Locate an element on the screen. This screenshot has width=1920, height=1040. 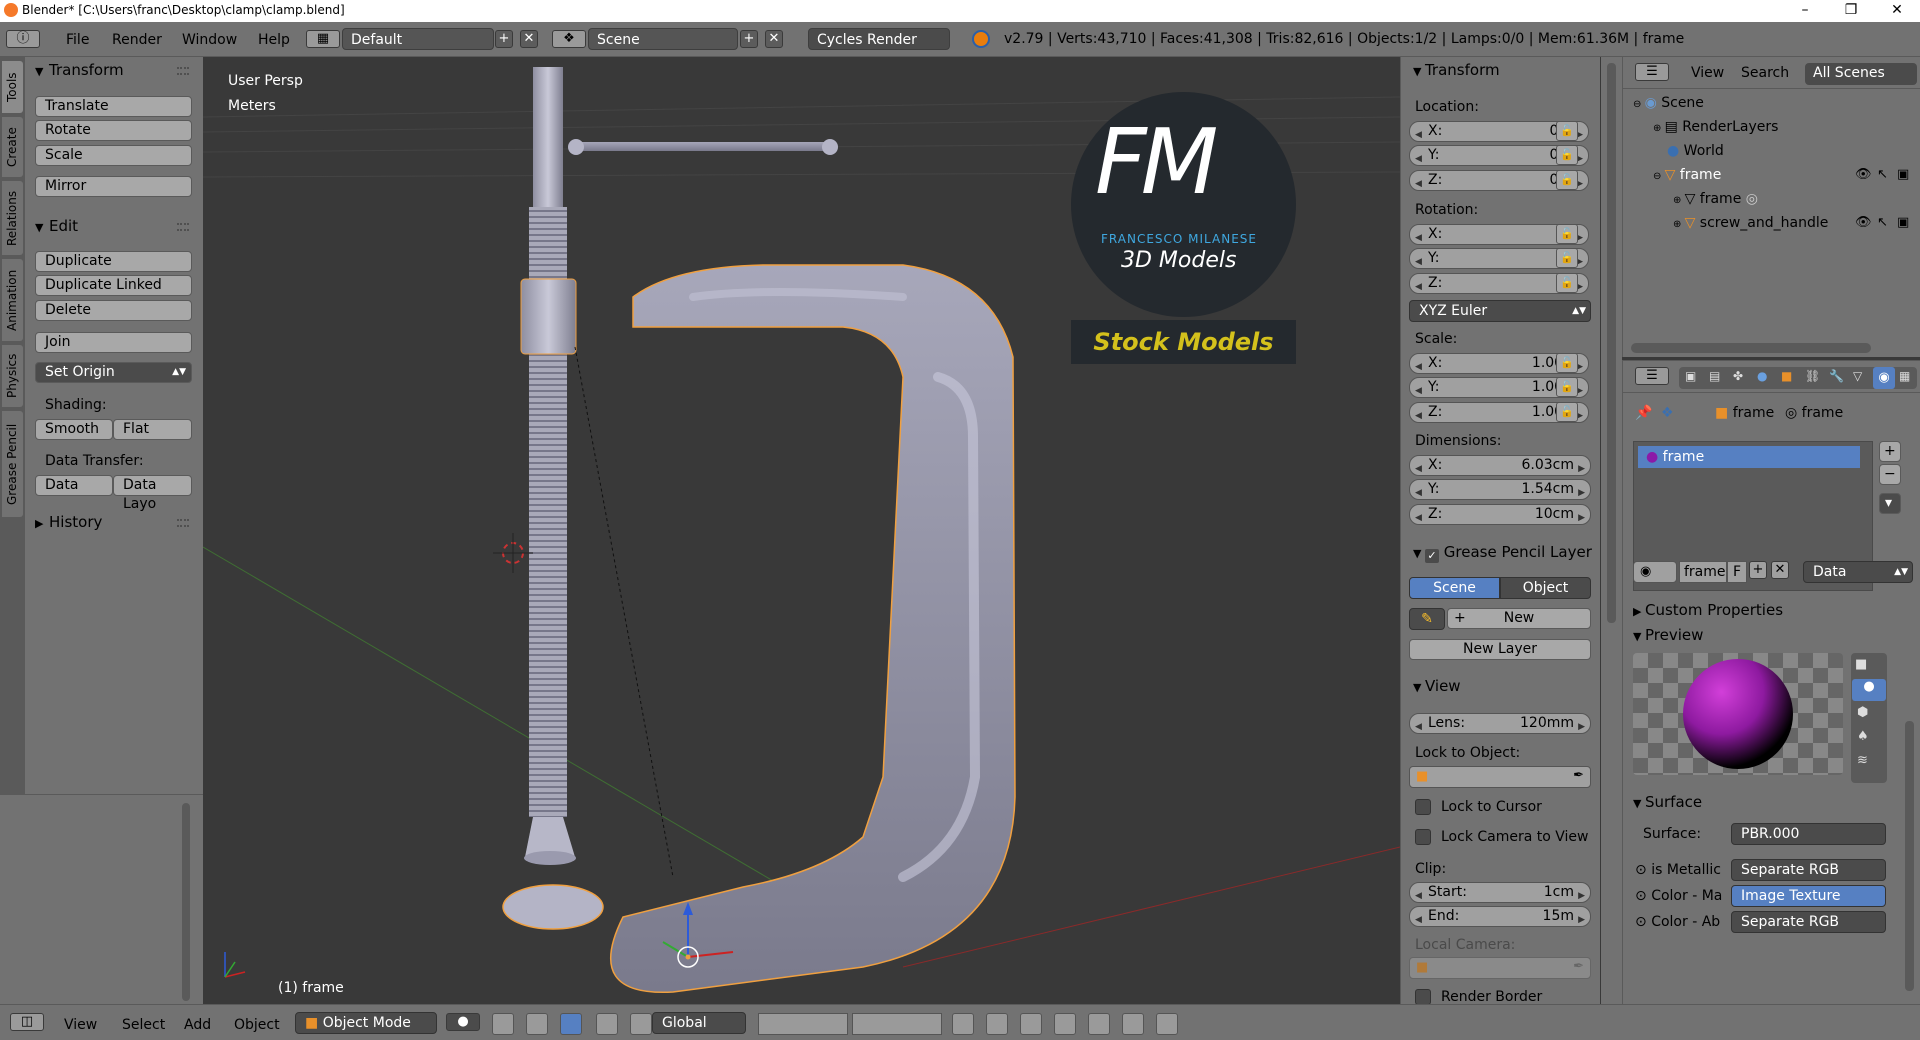
input-color-ma-link: Image Texture is located at coordinates (1808, 896).